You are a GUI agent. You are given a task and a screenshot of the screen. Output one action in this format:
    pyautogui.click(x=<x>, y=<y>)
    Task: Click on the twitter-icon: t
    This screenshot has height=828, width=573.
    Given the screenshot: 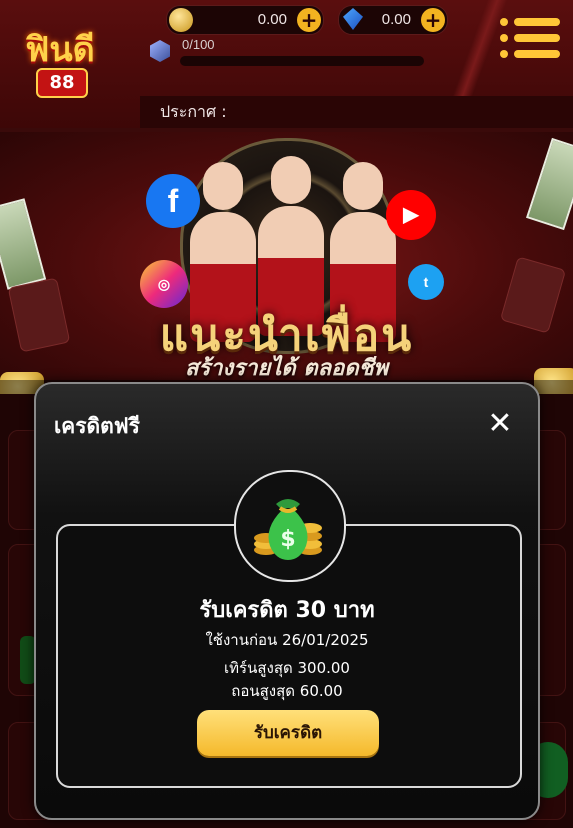 What is the action you would take?
    pyautogui.click(x=426, y=282)
    